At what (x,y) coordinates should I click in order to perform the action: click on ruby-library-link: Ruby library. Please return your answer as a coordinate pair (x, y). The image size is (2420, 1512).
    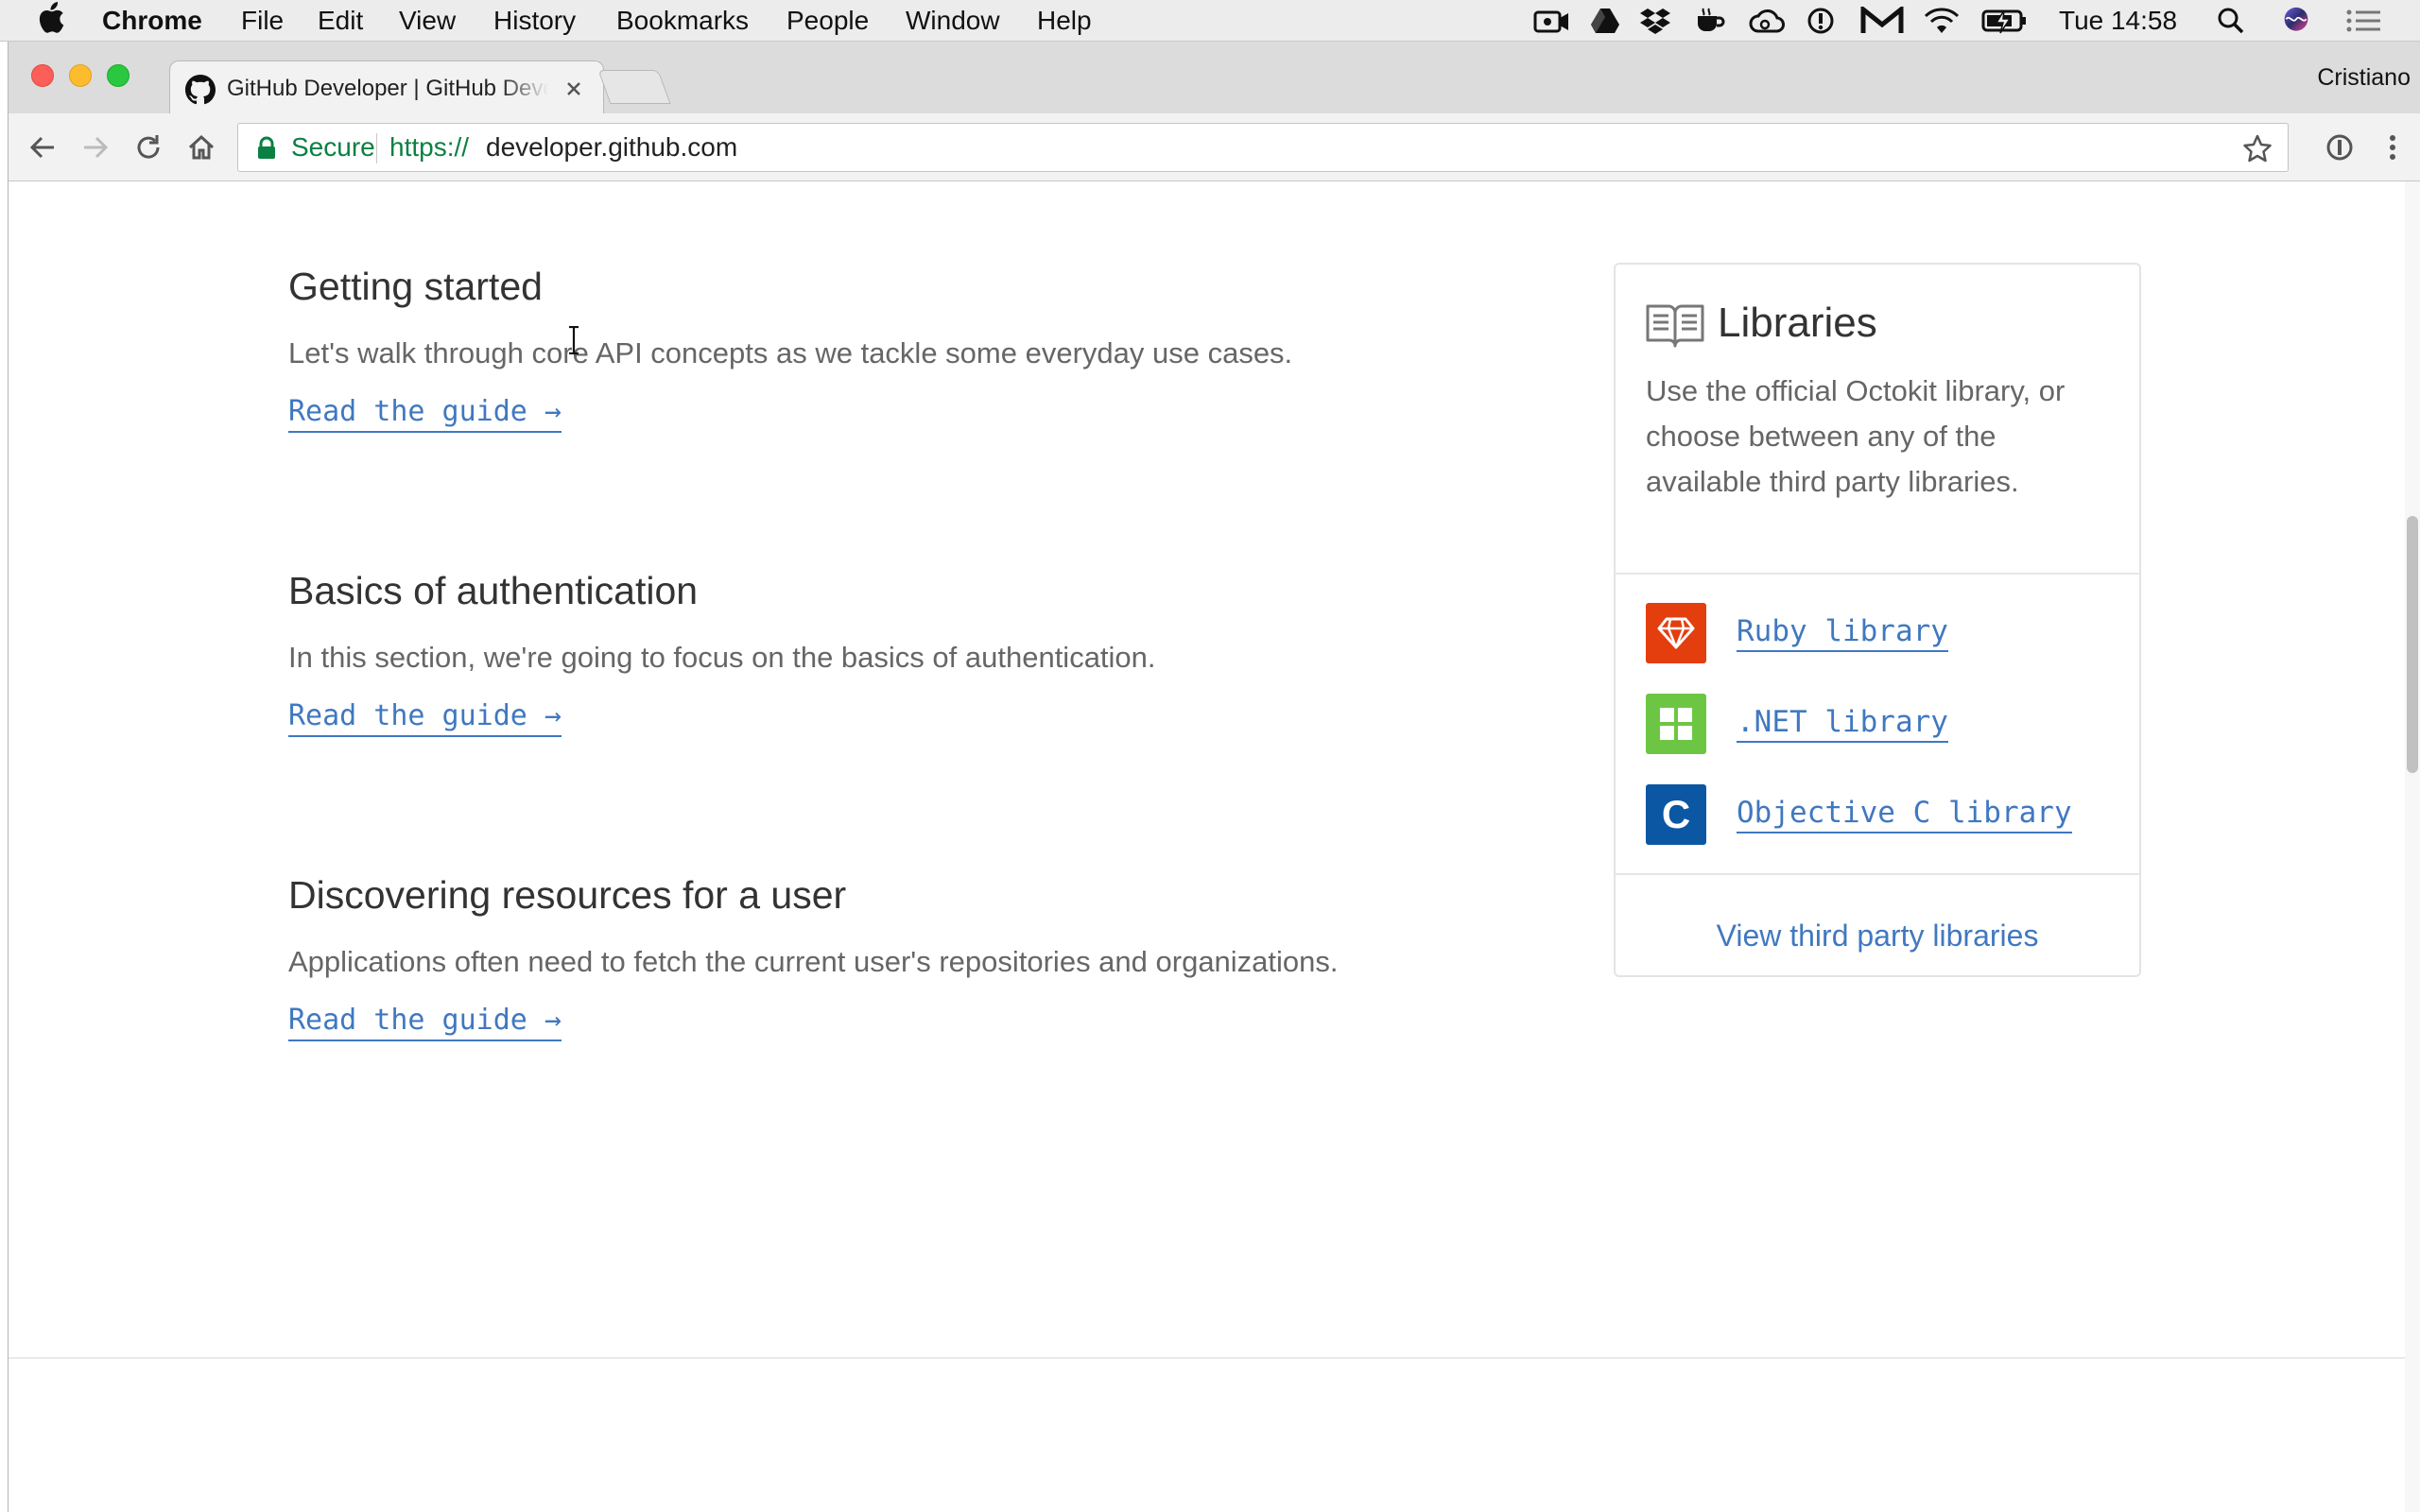
    Looking at the image, I should click on (1843, 632).